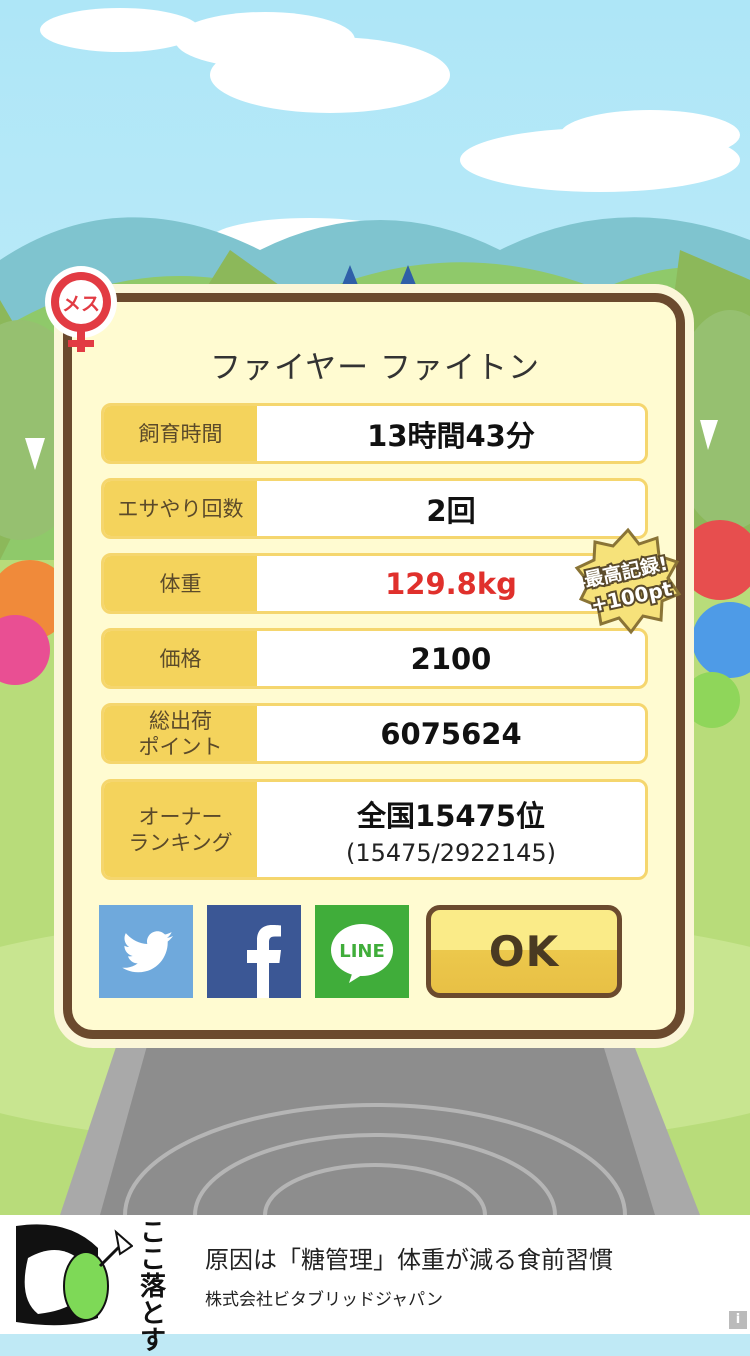  I want to click on stat-row-feeding-time: 飼育時間 13時間43分, so click(374, 433).